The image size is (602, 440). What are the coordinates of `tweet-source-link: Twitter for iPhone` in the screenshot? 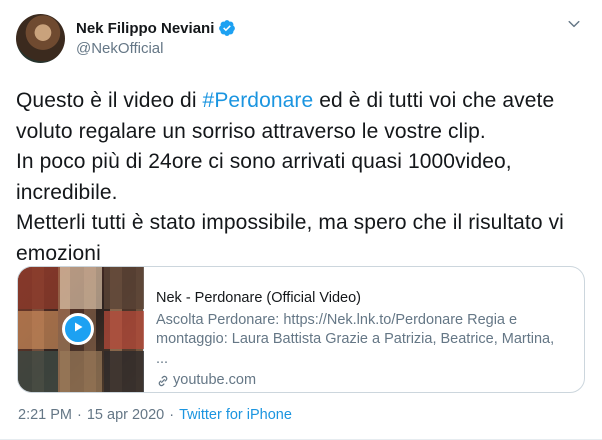 It's located at (235, 415).